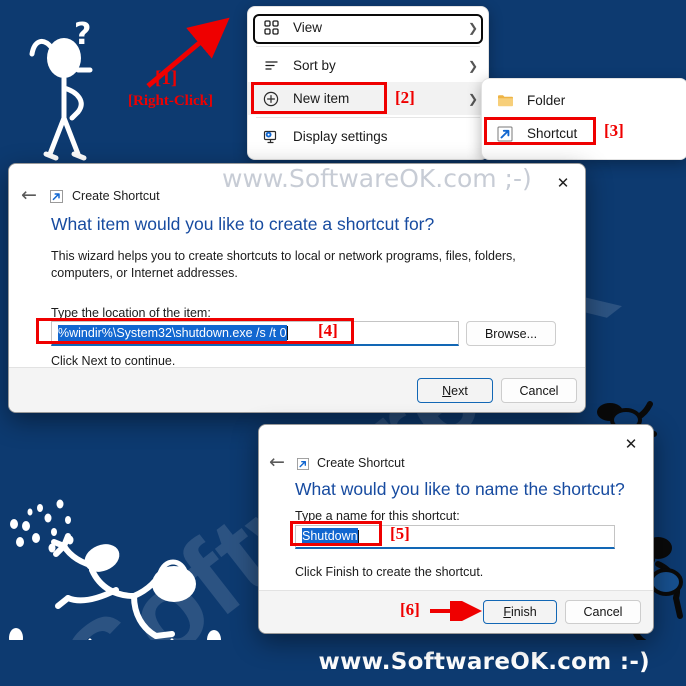 Image resolution: width=686 pixels, height=686 pixels. I want to click on sort-icon, so click(271, 66).